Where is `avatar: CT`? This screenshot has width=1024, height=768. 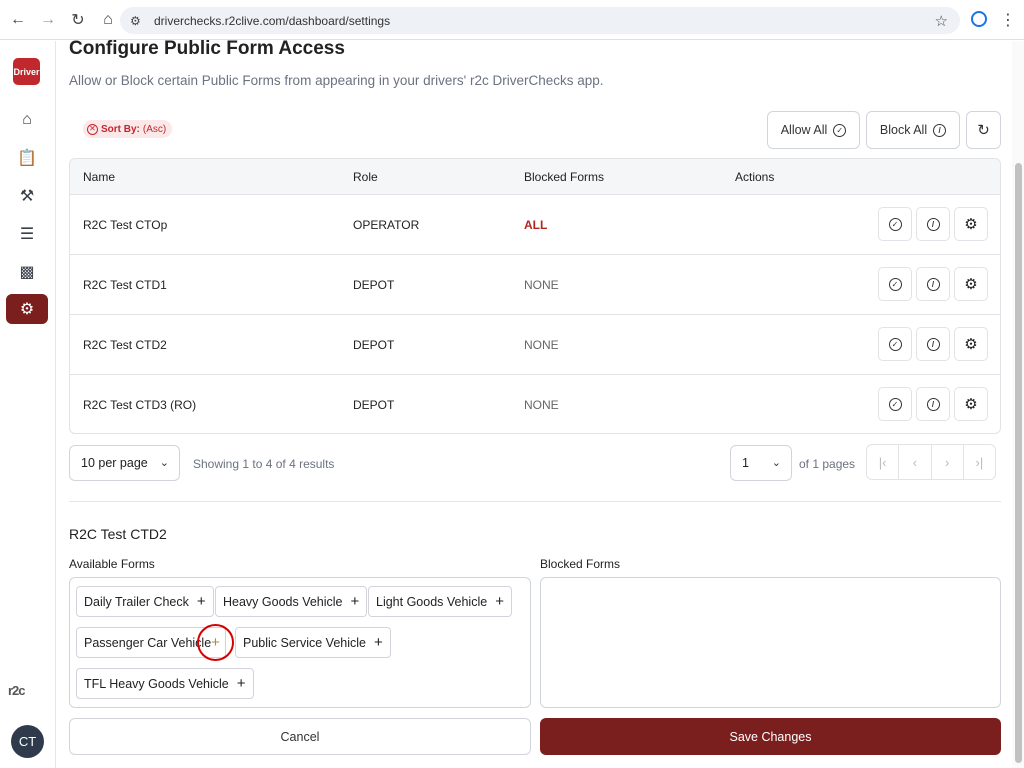 avatar: CT is located at coordinates (27, 741).